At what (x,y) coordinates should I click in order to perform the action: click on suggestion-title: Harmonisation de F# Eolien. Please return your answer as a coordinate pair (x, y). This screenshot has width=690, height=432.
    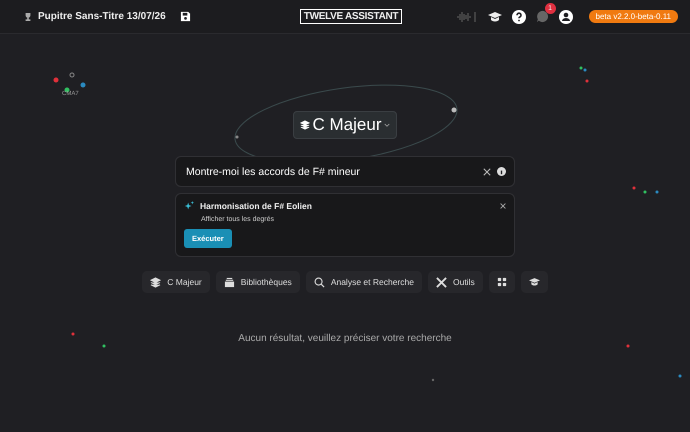
    Looking at the image, I should click on (256, 206).